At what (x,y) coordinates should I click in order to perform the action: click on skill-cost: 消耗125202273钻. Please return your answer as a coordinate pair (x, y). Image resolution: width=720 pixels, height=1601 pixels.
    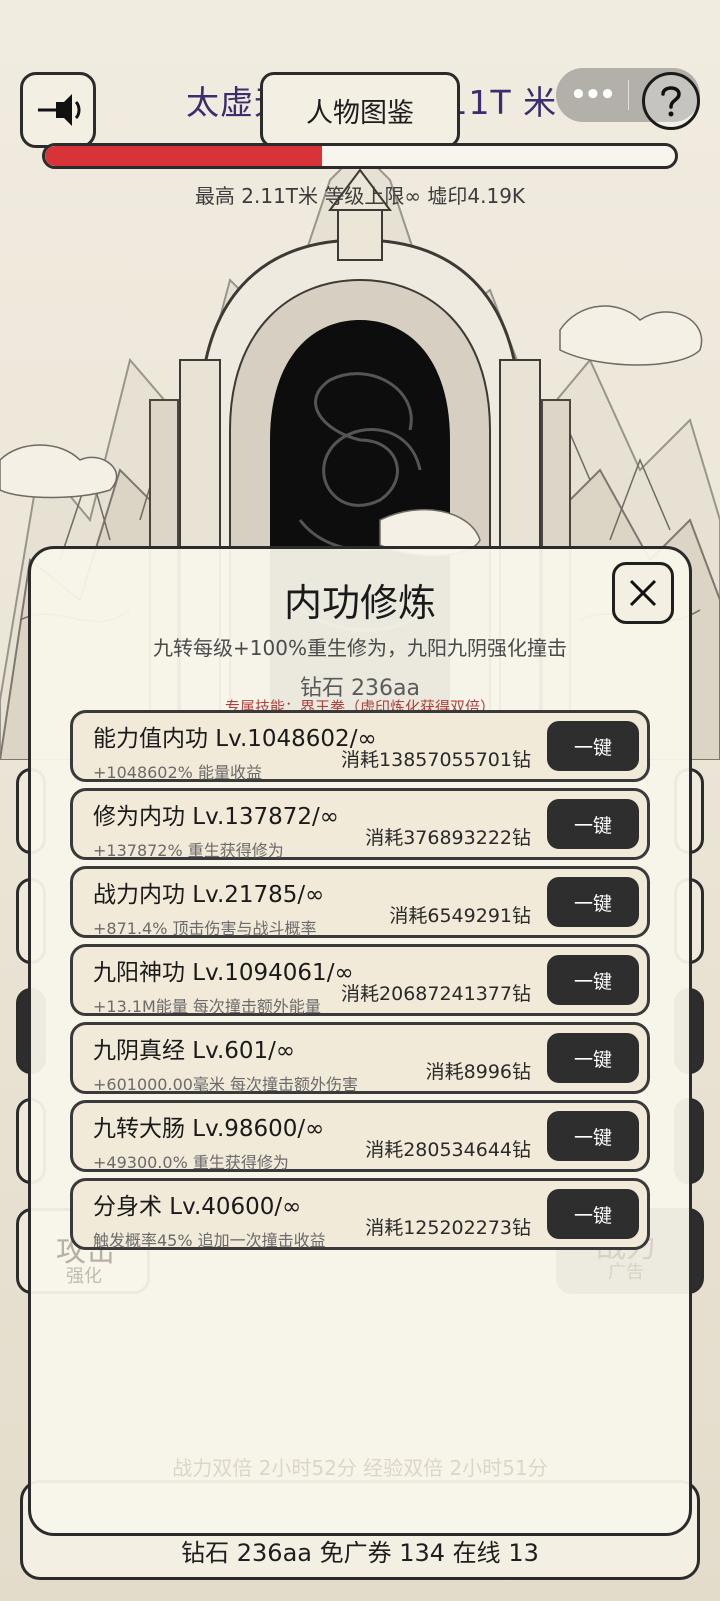
    Looking at the image, I should click on (448, 1228).